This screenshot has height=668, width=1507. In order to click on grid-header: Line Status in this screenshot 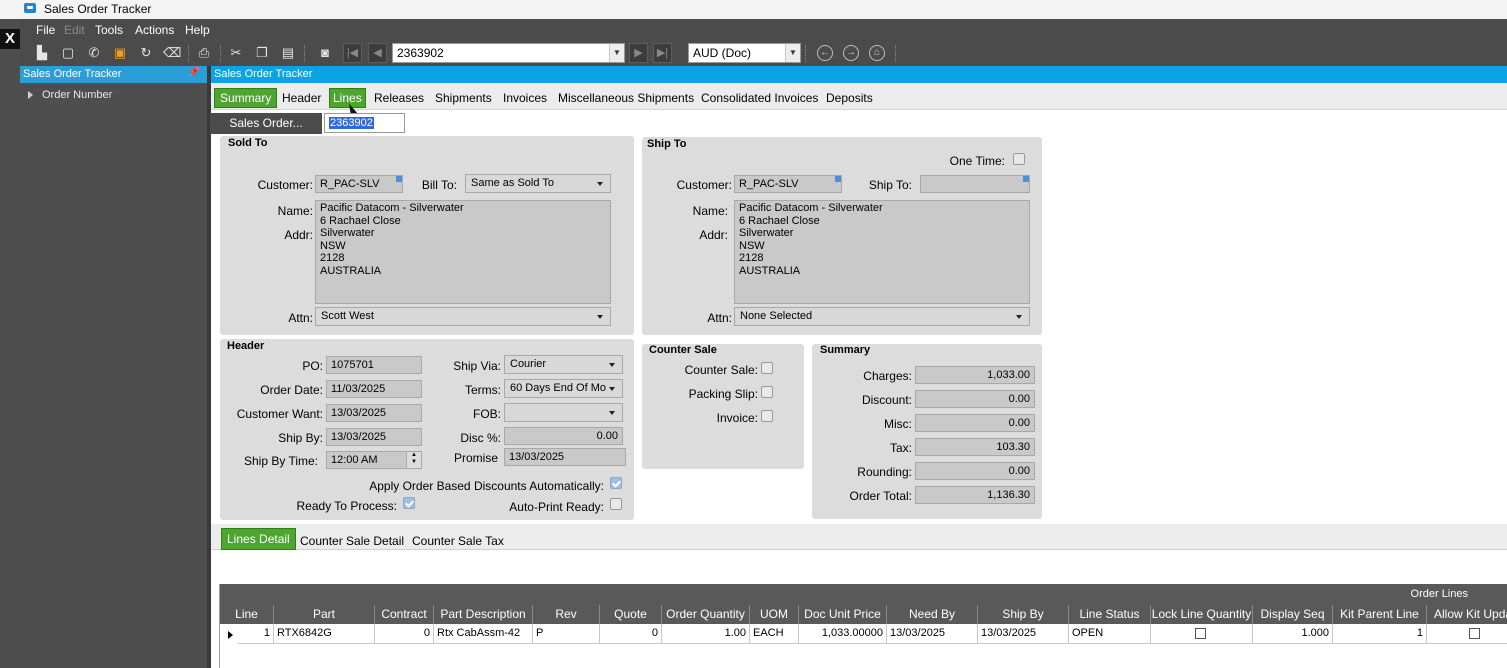, I will do `click(1110, 614)`.